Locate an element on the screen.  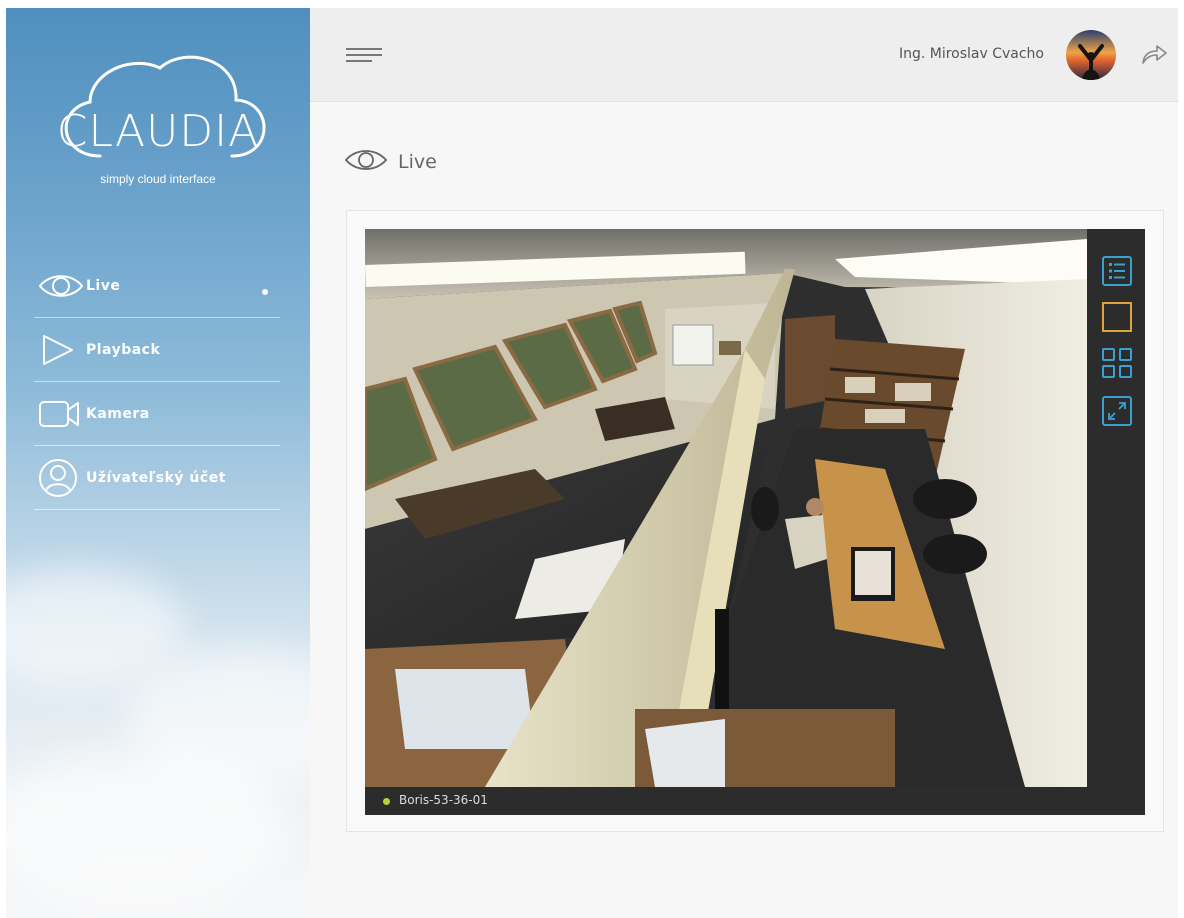
cloud-decoration is located at coordinates (146, 828).